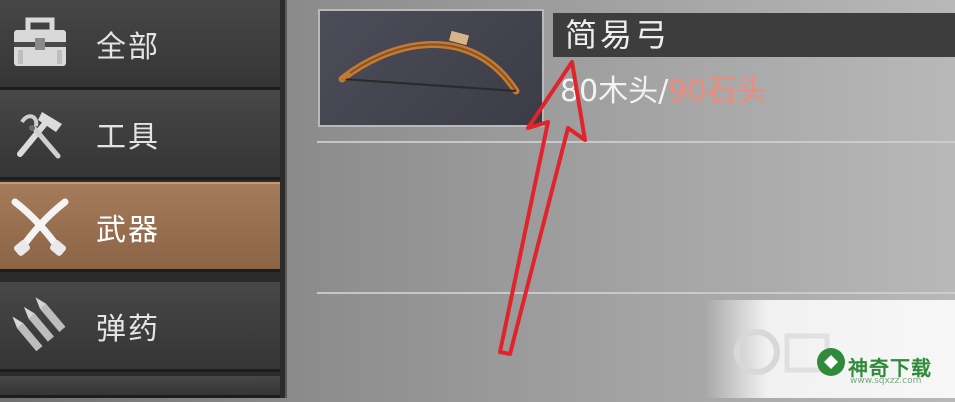  I want to click on annotation-arrow, so click(542, 208).